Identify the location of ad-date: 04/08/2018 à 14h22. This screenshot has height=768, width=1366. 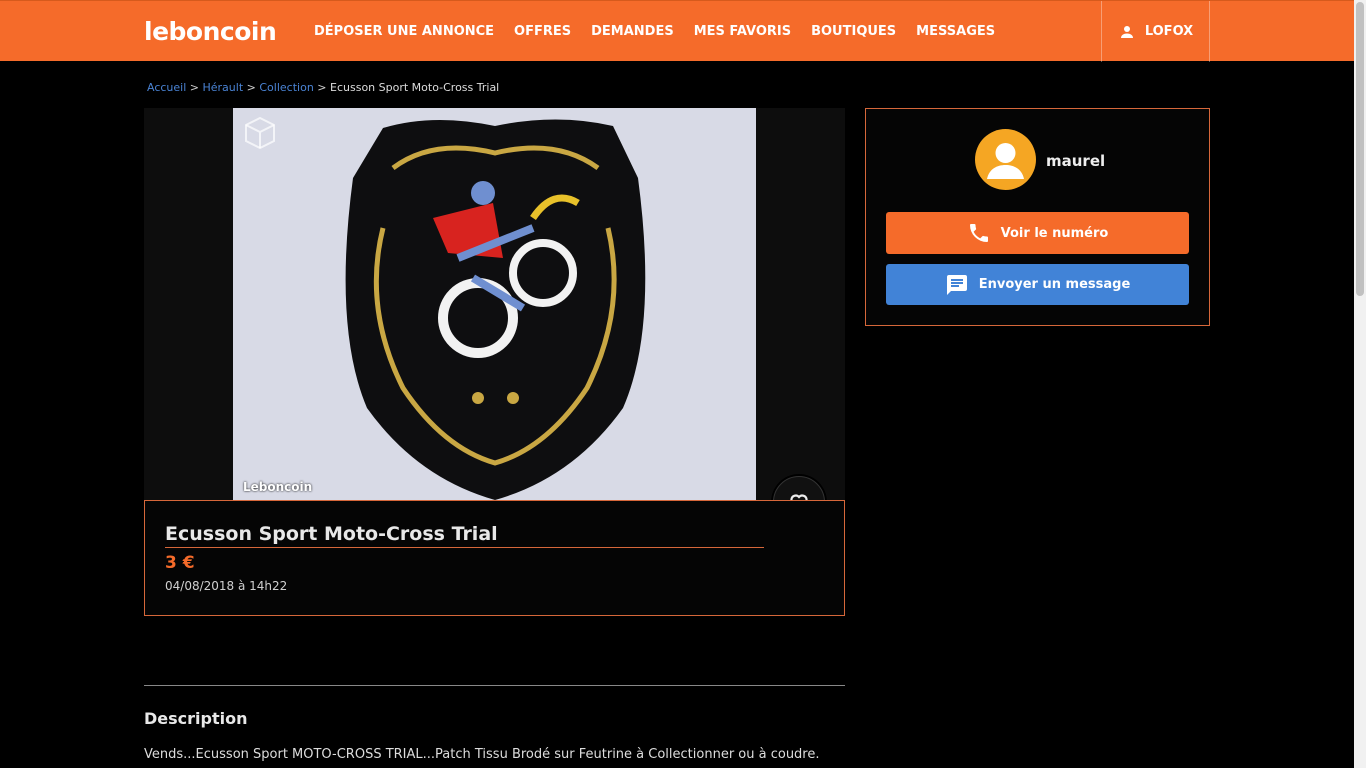
(226, 586).